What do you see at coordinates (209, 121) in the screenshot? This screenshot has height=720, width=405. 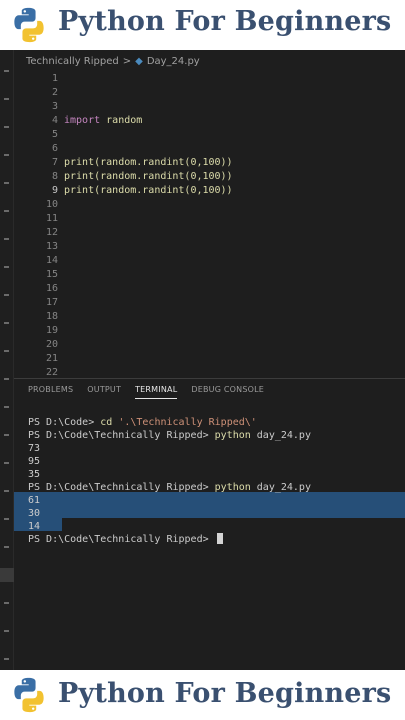 I see `code-line: 4 import random` at bounding box center [209, 121].